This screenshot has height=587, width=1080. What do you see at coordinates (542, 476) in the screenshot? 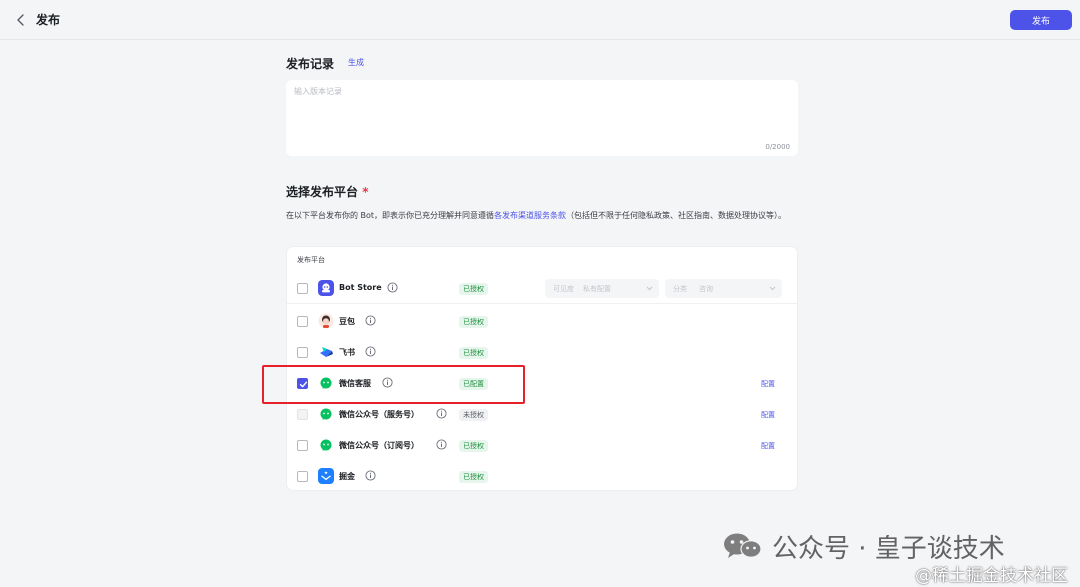
I see `platform-row-juejin: 掘金 已授权` at bounding box center [542, 476].